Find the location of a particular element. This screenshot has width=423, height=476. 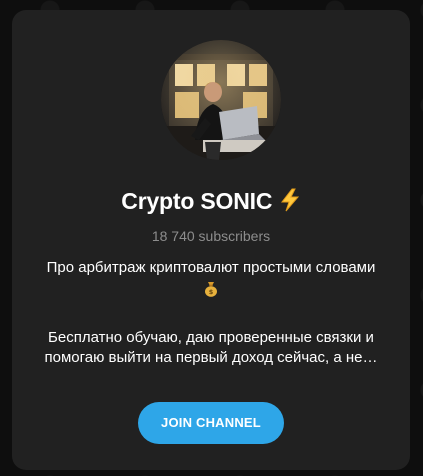

avatar-photo is located at coordinates (221, 100).